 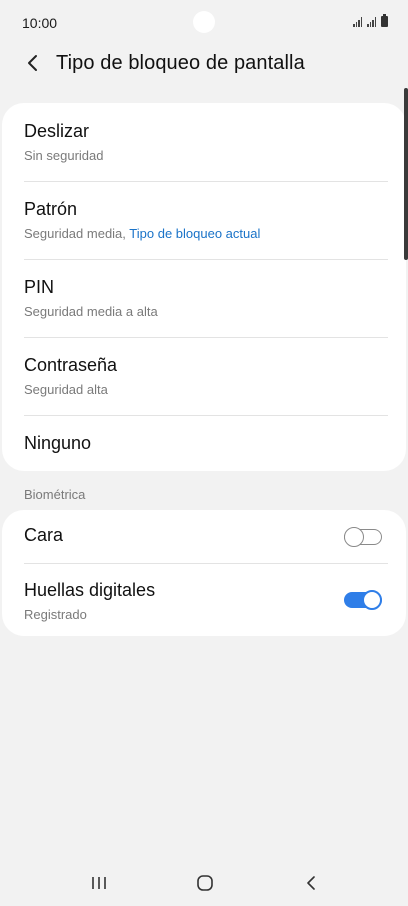 I want to click on page-title: Tipo de bloqueo de pantalla, so click(x=180, y=63).